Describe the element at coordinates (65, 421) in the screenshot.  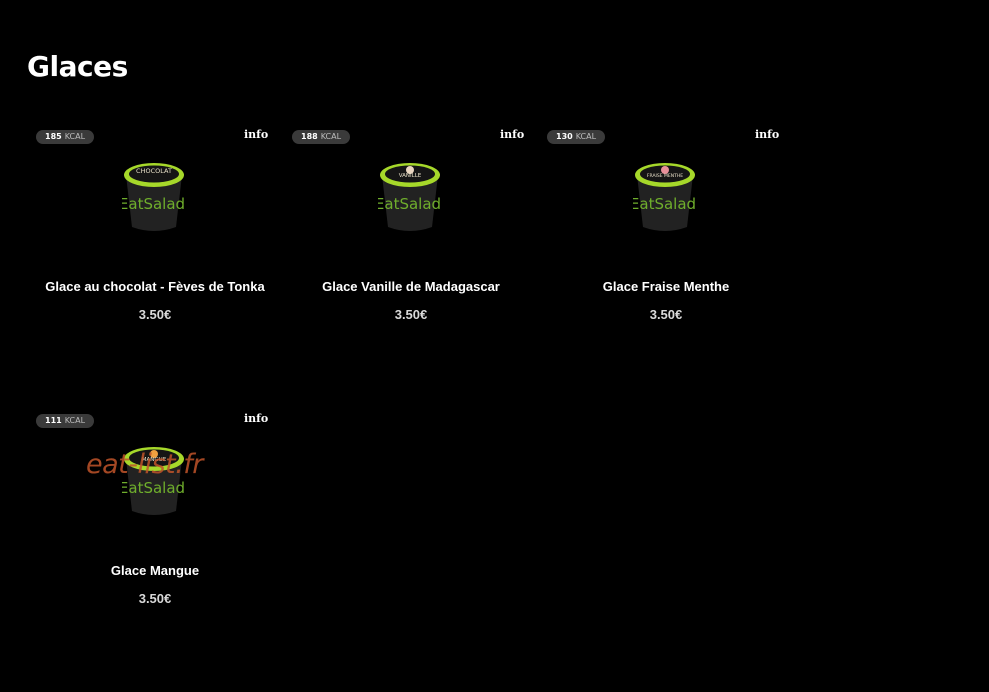
I see `kcal-badge: 111 KCAL` at that location.